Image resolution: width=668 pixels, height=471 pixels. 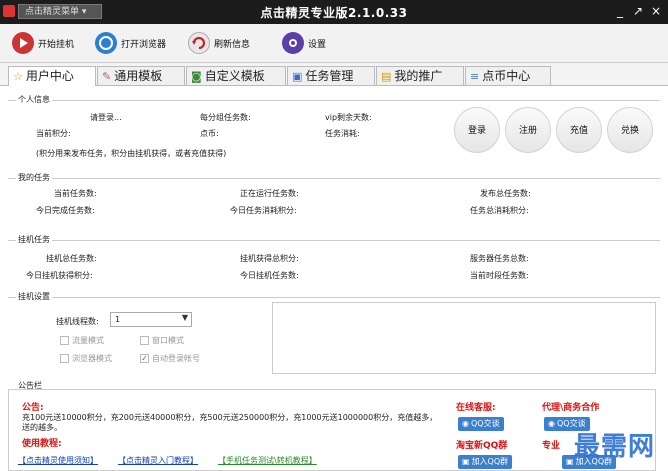 What do you see at coordinates (620, 11) in the screenshot?
I see `minimize-button: _` at bounding box center [620, 11].